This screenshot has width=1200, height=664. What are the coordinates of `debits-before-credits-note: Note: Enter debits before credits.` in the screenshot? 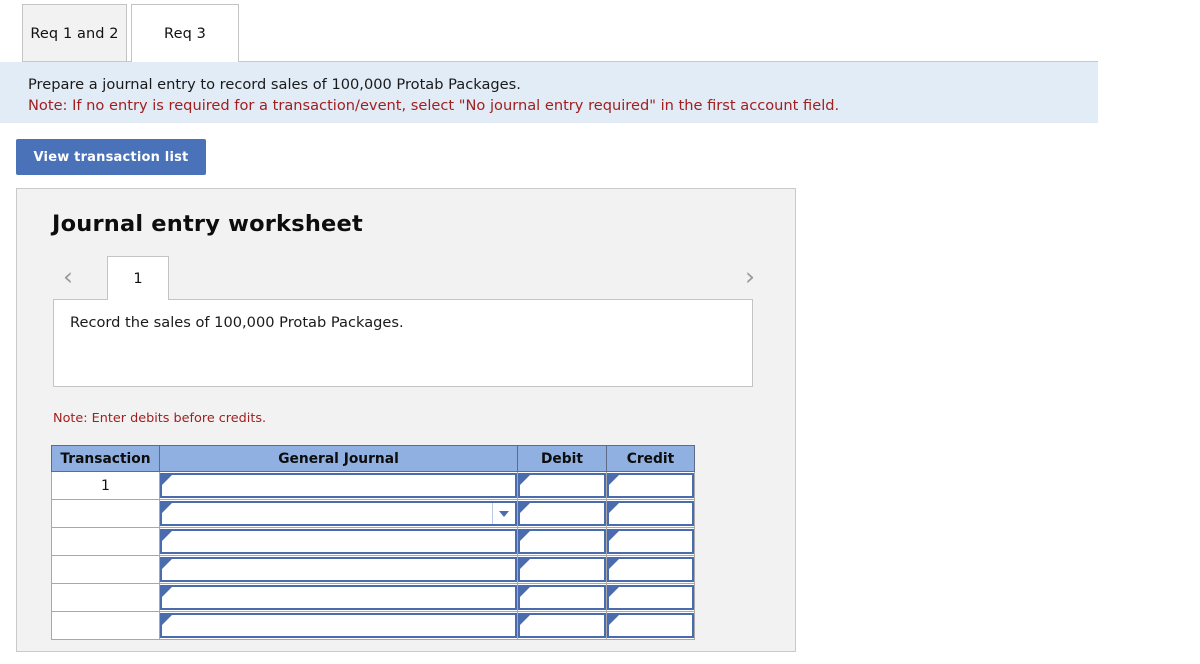 It's located at (160, 418).